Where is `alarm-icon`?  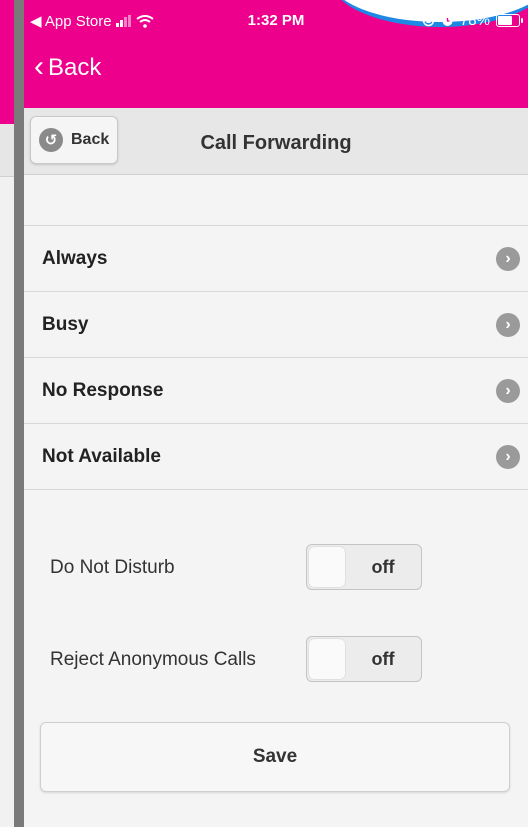 alarm-icon is located at coordinates (447, 21).